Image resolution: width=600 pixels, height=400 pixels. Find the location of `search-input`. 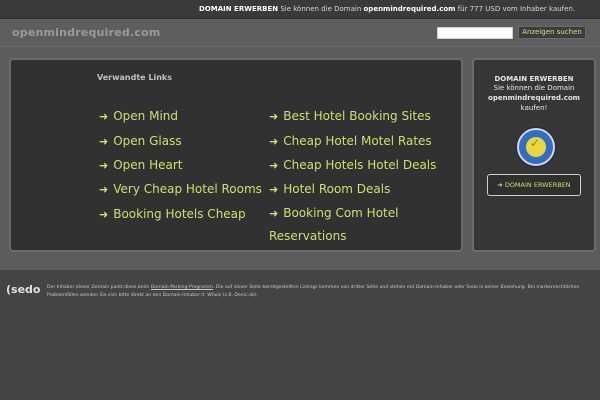

search-input is located at coordinates (475, 33).